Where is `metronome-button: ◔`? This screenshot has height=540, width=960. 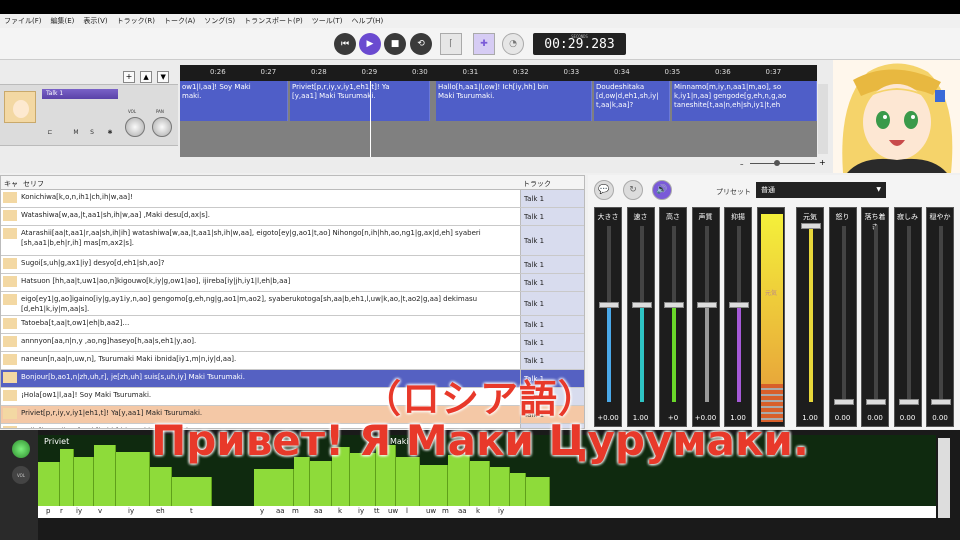 metronome-button: ◔ is located at coordinates (513, 44).